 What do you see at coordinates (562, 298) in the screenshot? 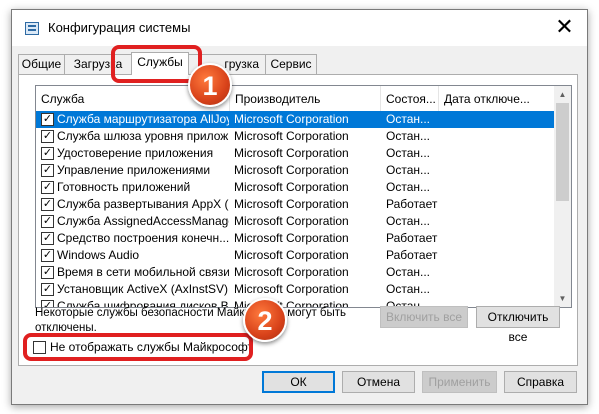
I see `scroll-down-icon: ▼` at bounding box center [562, 298].